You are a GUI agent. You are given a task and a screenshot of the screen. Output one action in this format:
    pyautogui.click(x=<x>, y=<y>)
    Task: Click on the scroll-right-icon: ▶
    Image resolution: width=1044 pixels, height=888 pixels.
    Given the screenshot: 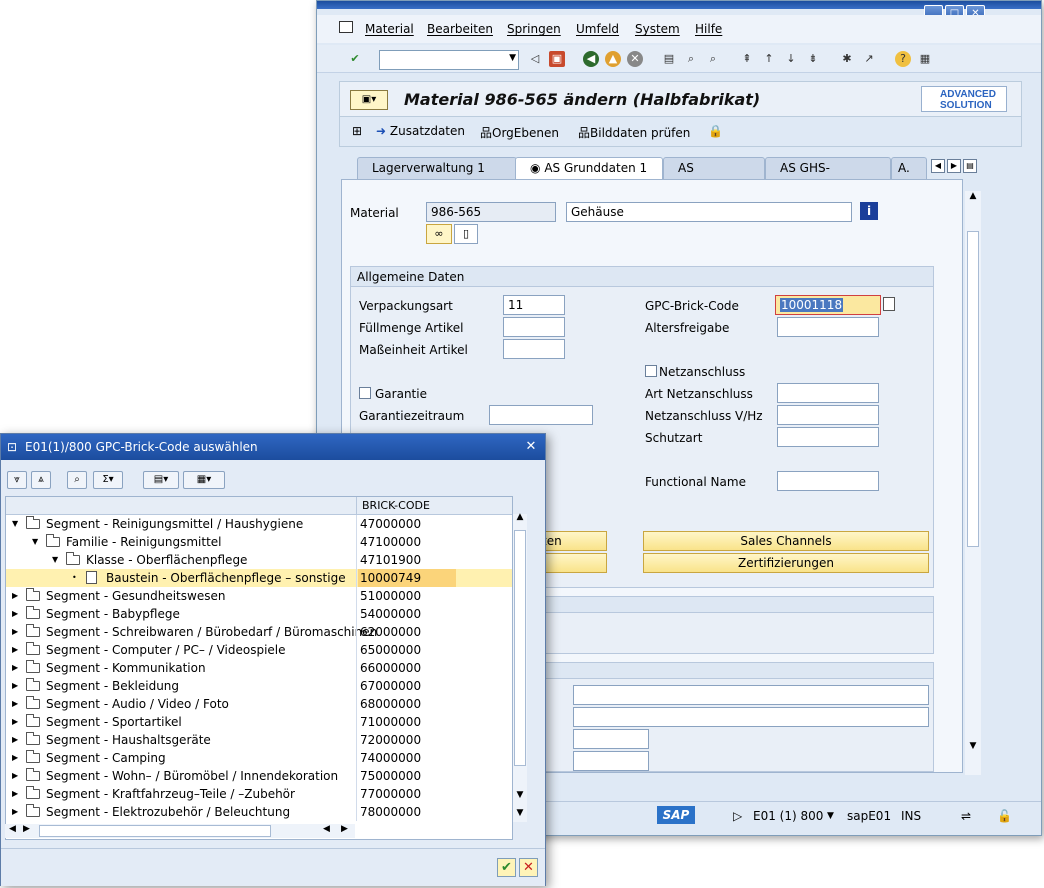 What is the action you would take?
    pyautogui.click(x=26, y=829)
    